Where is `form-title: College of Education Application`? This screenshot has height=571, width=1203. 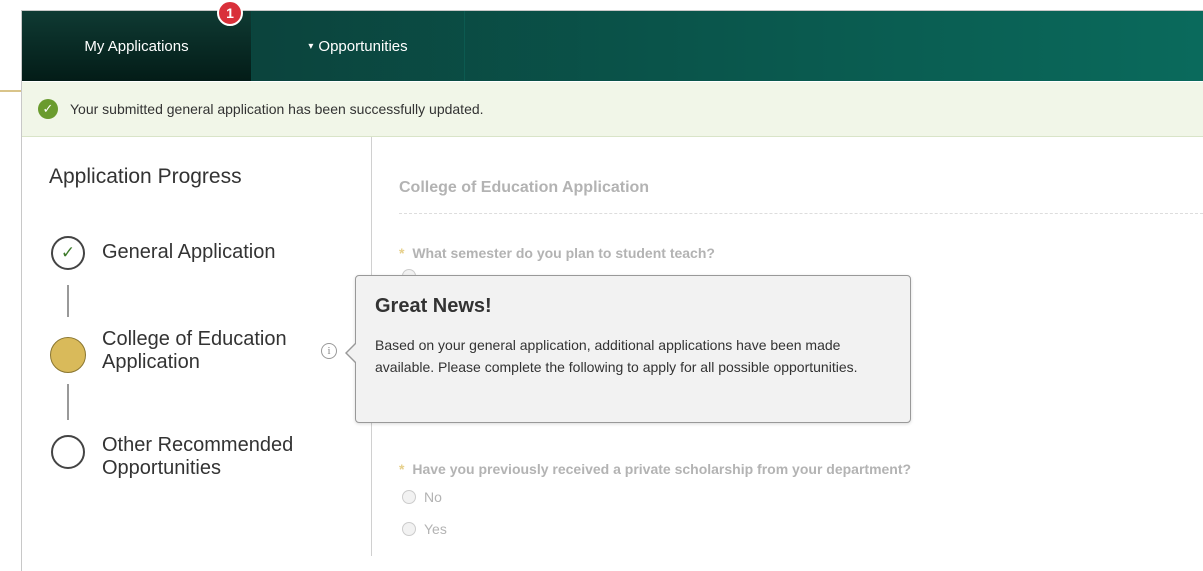 form-title: College of Education Application is located at coordinates (524, 187).